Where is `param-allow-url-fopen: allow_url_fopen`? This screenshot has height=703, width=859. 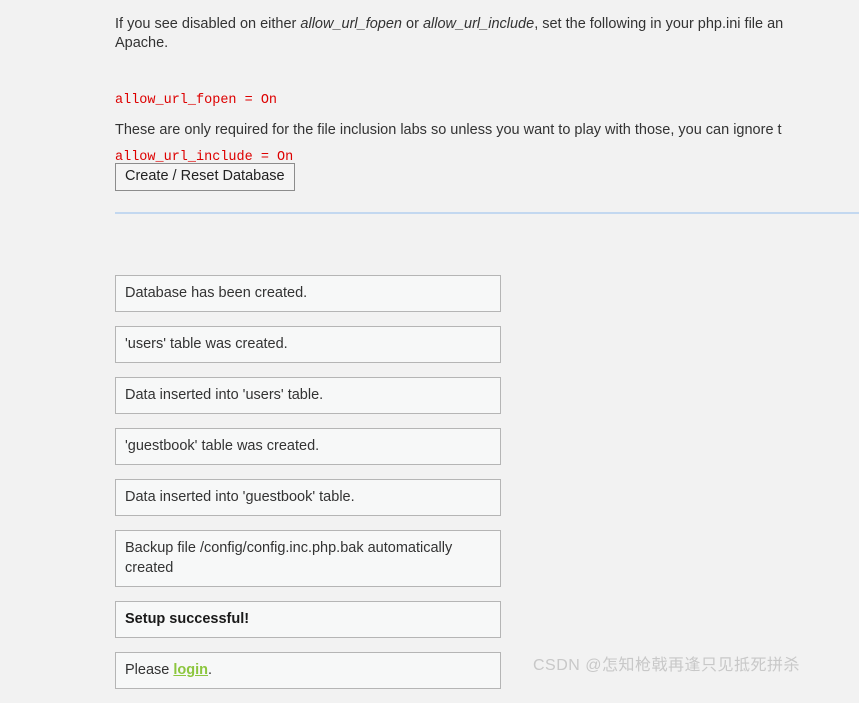 param-allow-url-fopen: allow_url_fopen is located at coordinates (351, 23).